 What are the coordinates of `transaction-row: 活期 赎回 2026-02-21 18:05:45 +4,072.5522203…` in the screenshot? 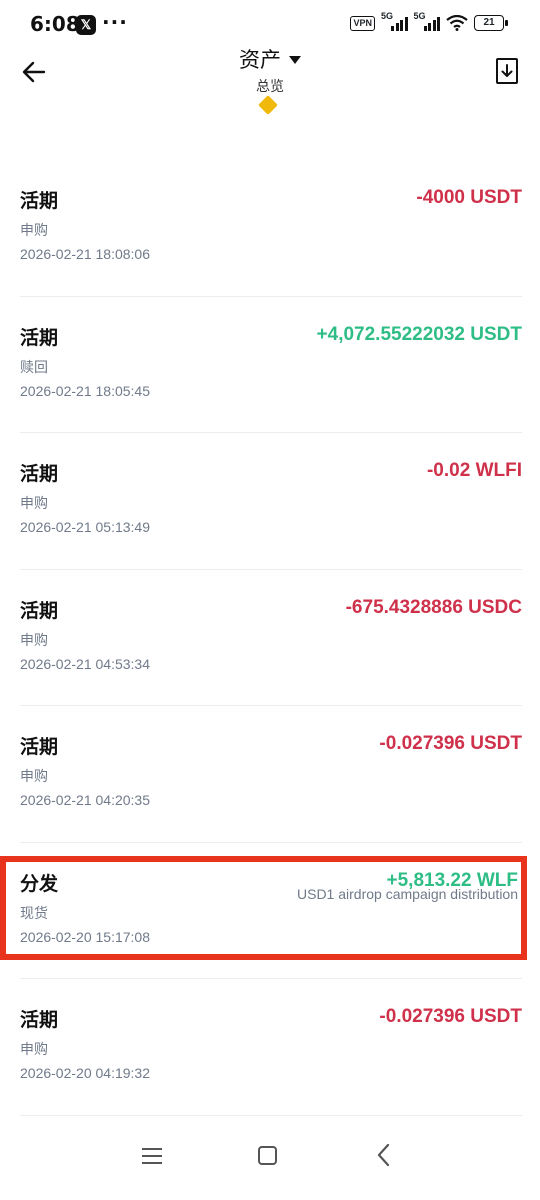 It's located at (271, 365).